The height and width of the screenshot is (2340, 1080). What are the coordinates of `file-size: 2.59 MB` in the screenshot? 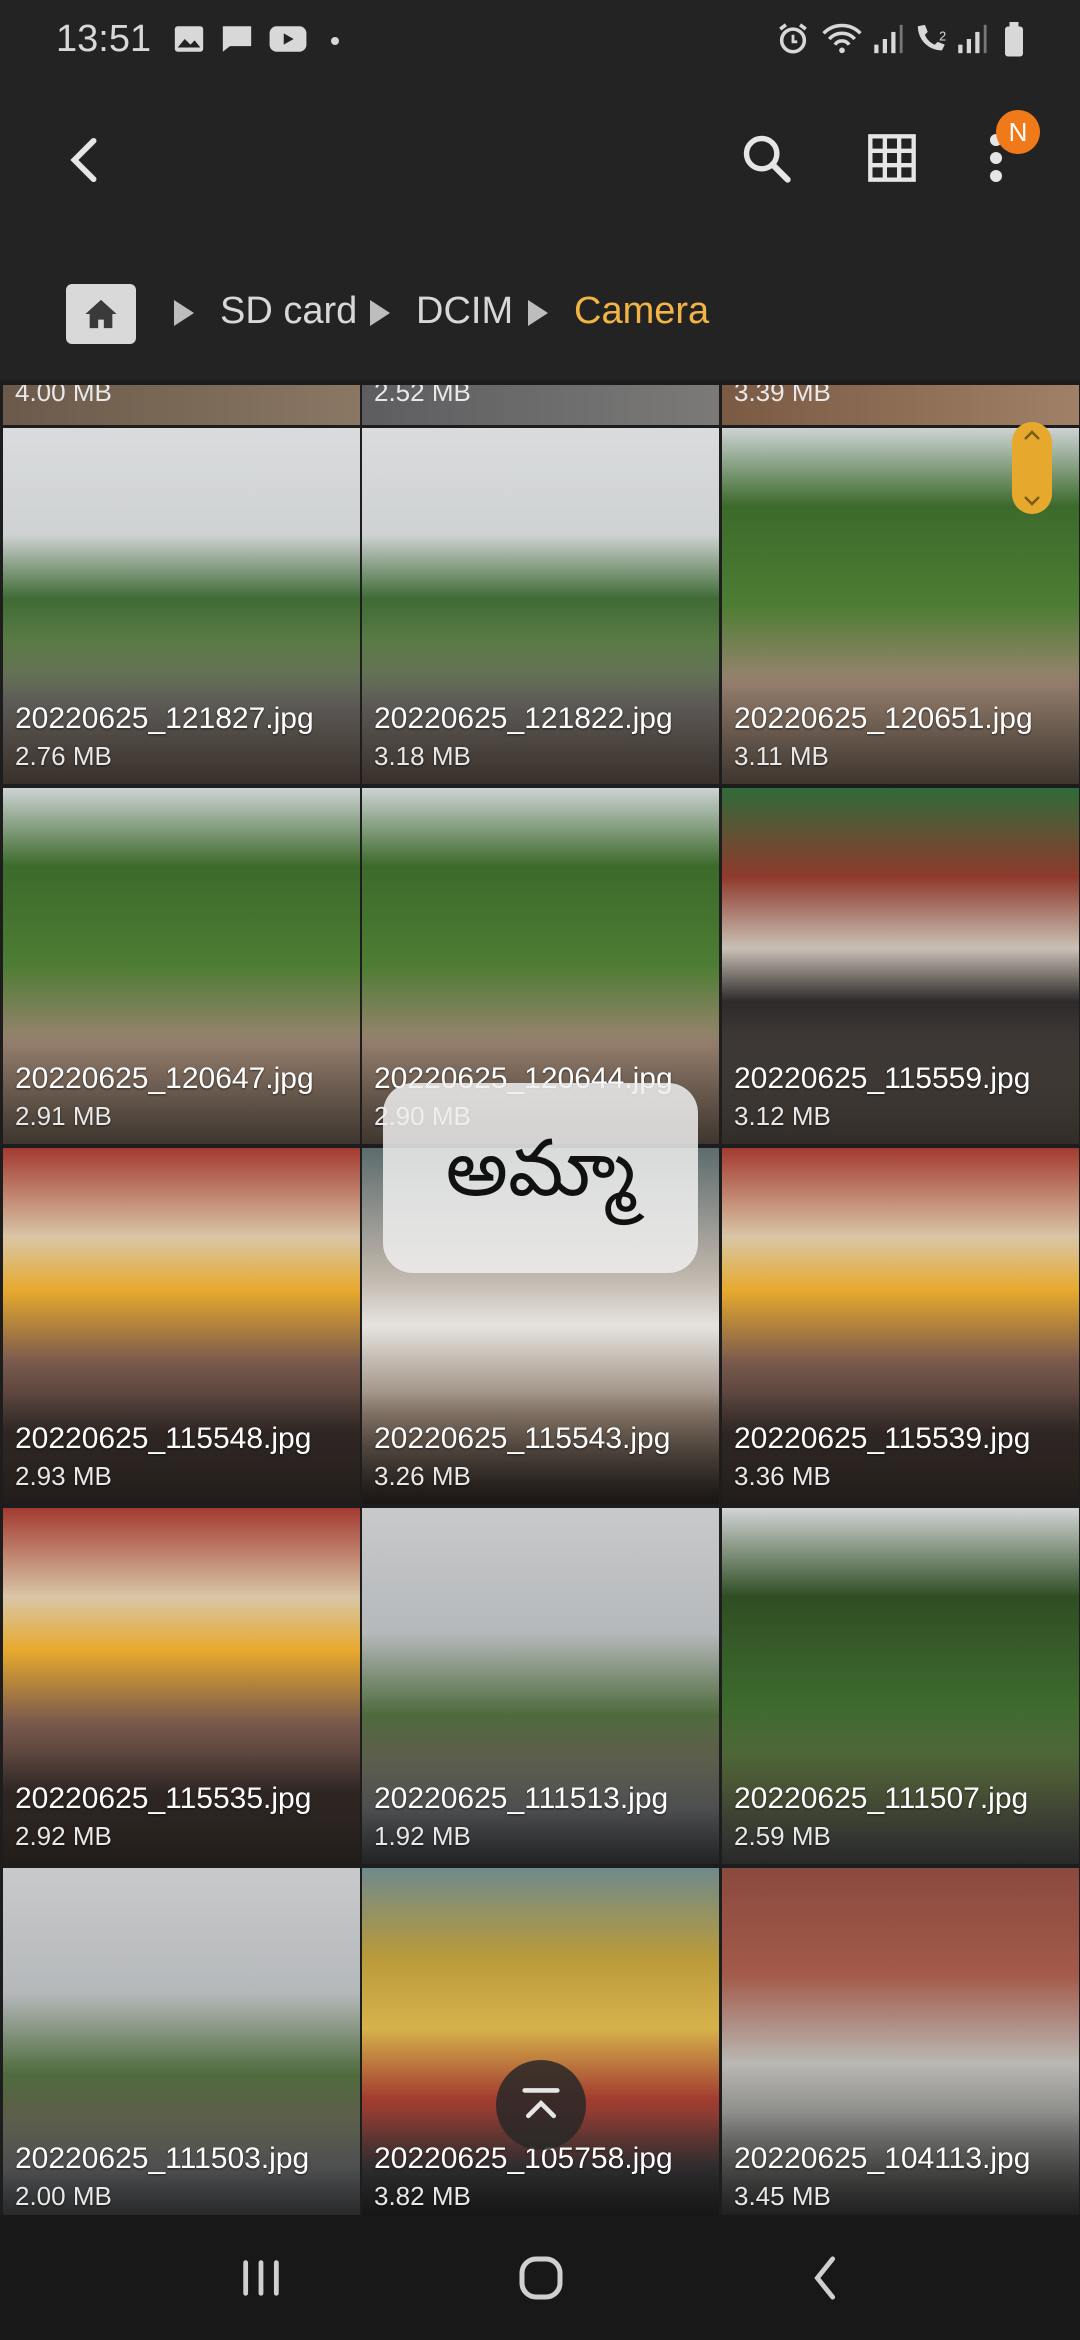 It's located at (782, 1836).